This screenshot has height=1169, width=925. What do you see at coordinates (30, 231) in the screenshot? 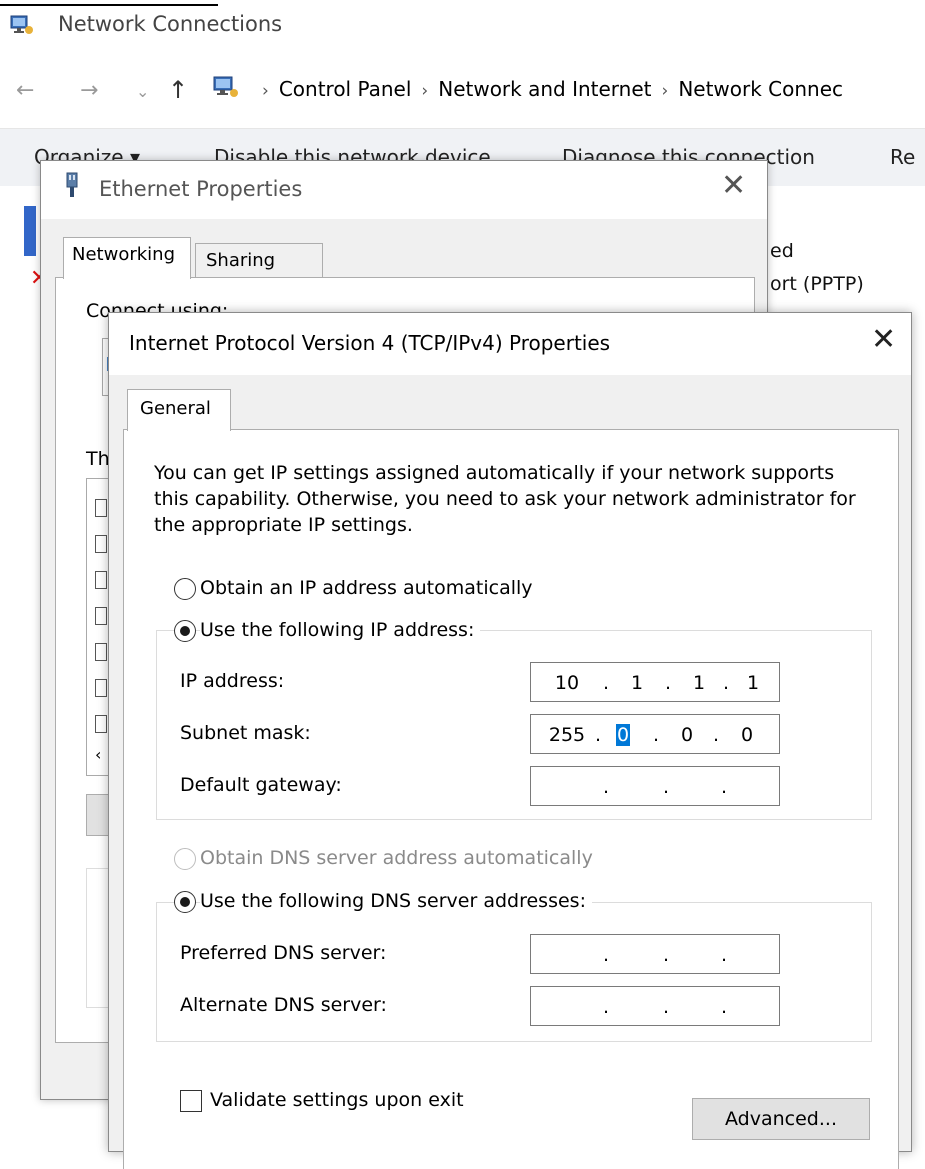
I see `connection-icon` at bounding box center [30, 231].